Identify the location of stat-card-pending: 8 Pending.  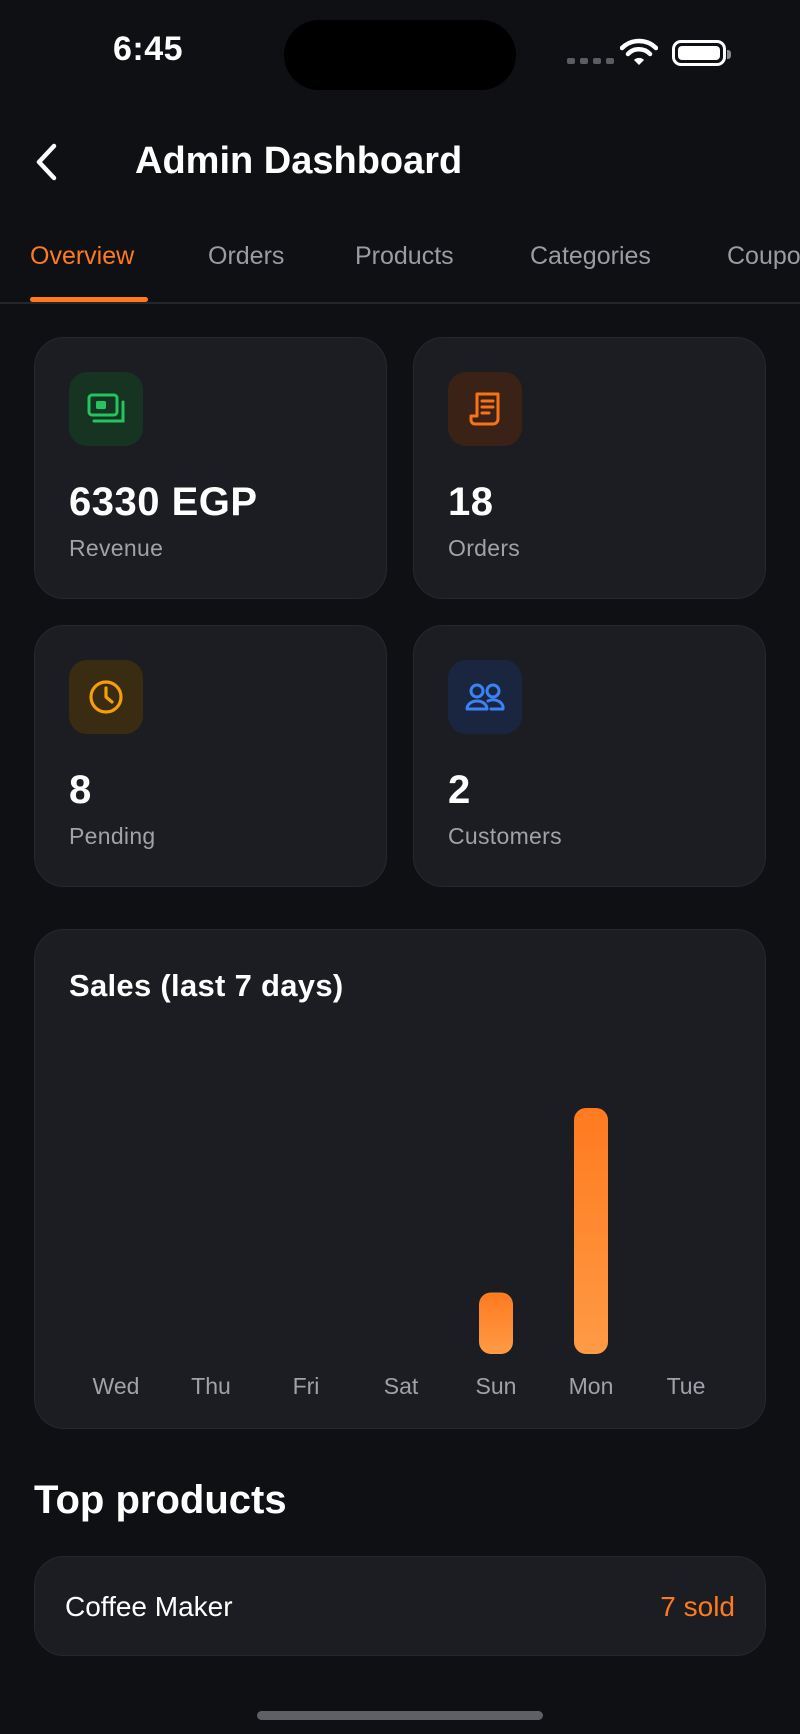
(210, 756).